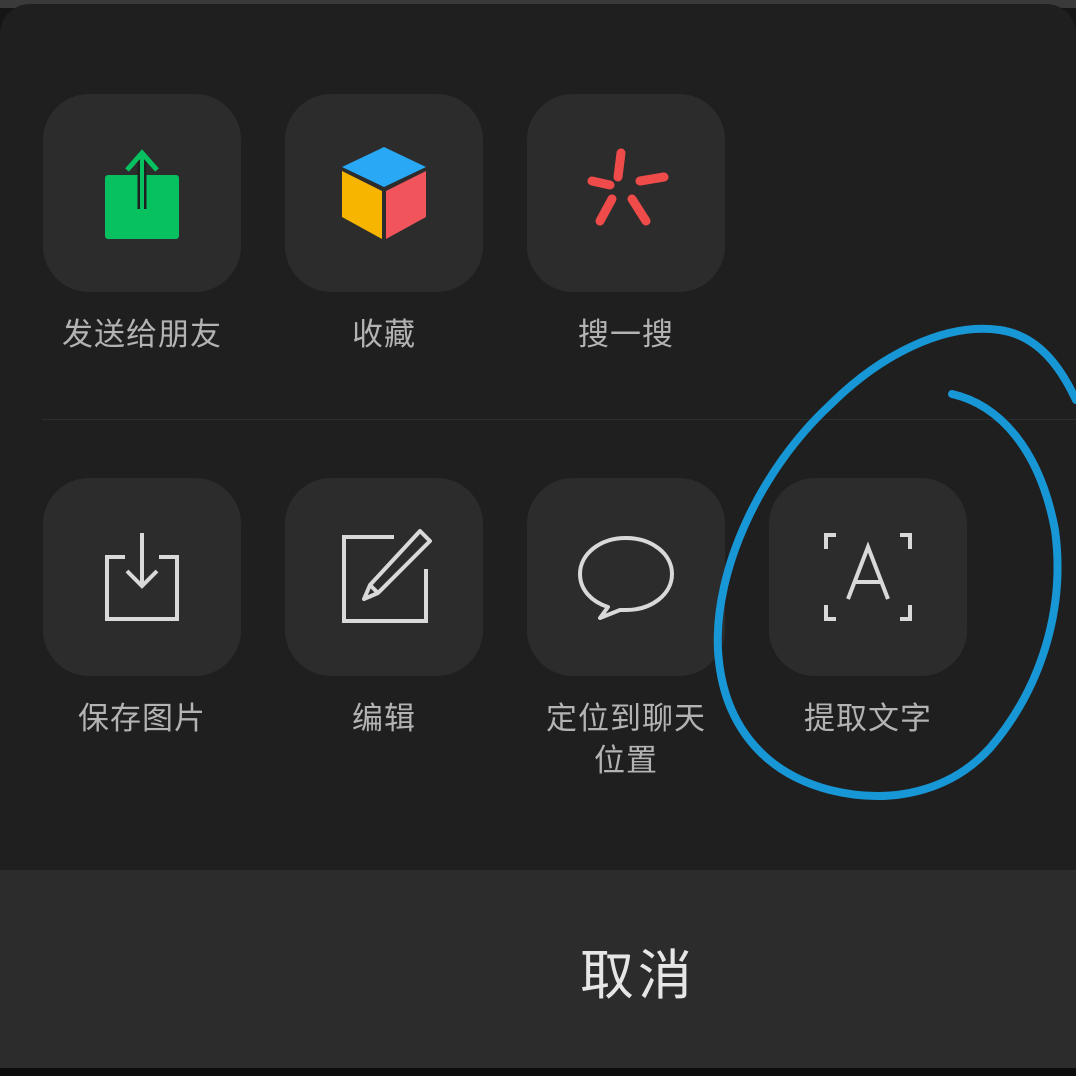 The width and height of the screenshot is (1076, 1076). I want to click on bottom-edge, so click(538, 1072).